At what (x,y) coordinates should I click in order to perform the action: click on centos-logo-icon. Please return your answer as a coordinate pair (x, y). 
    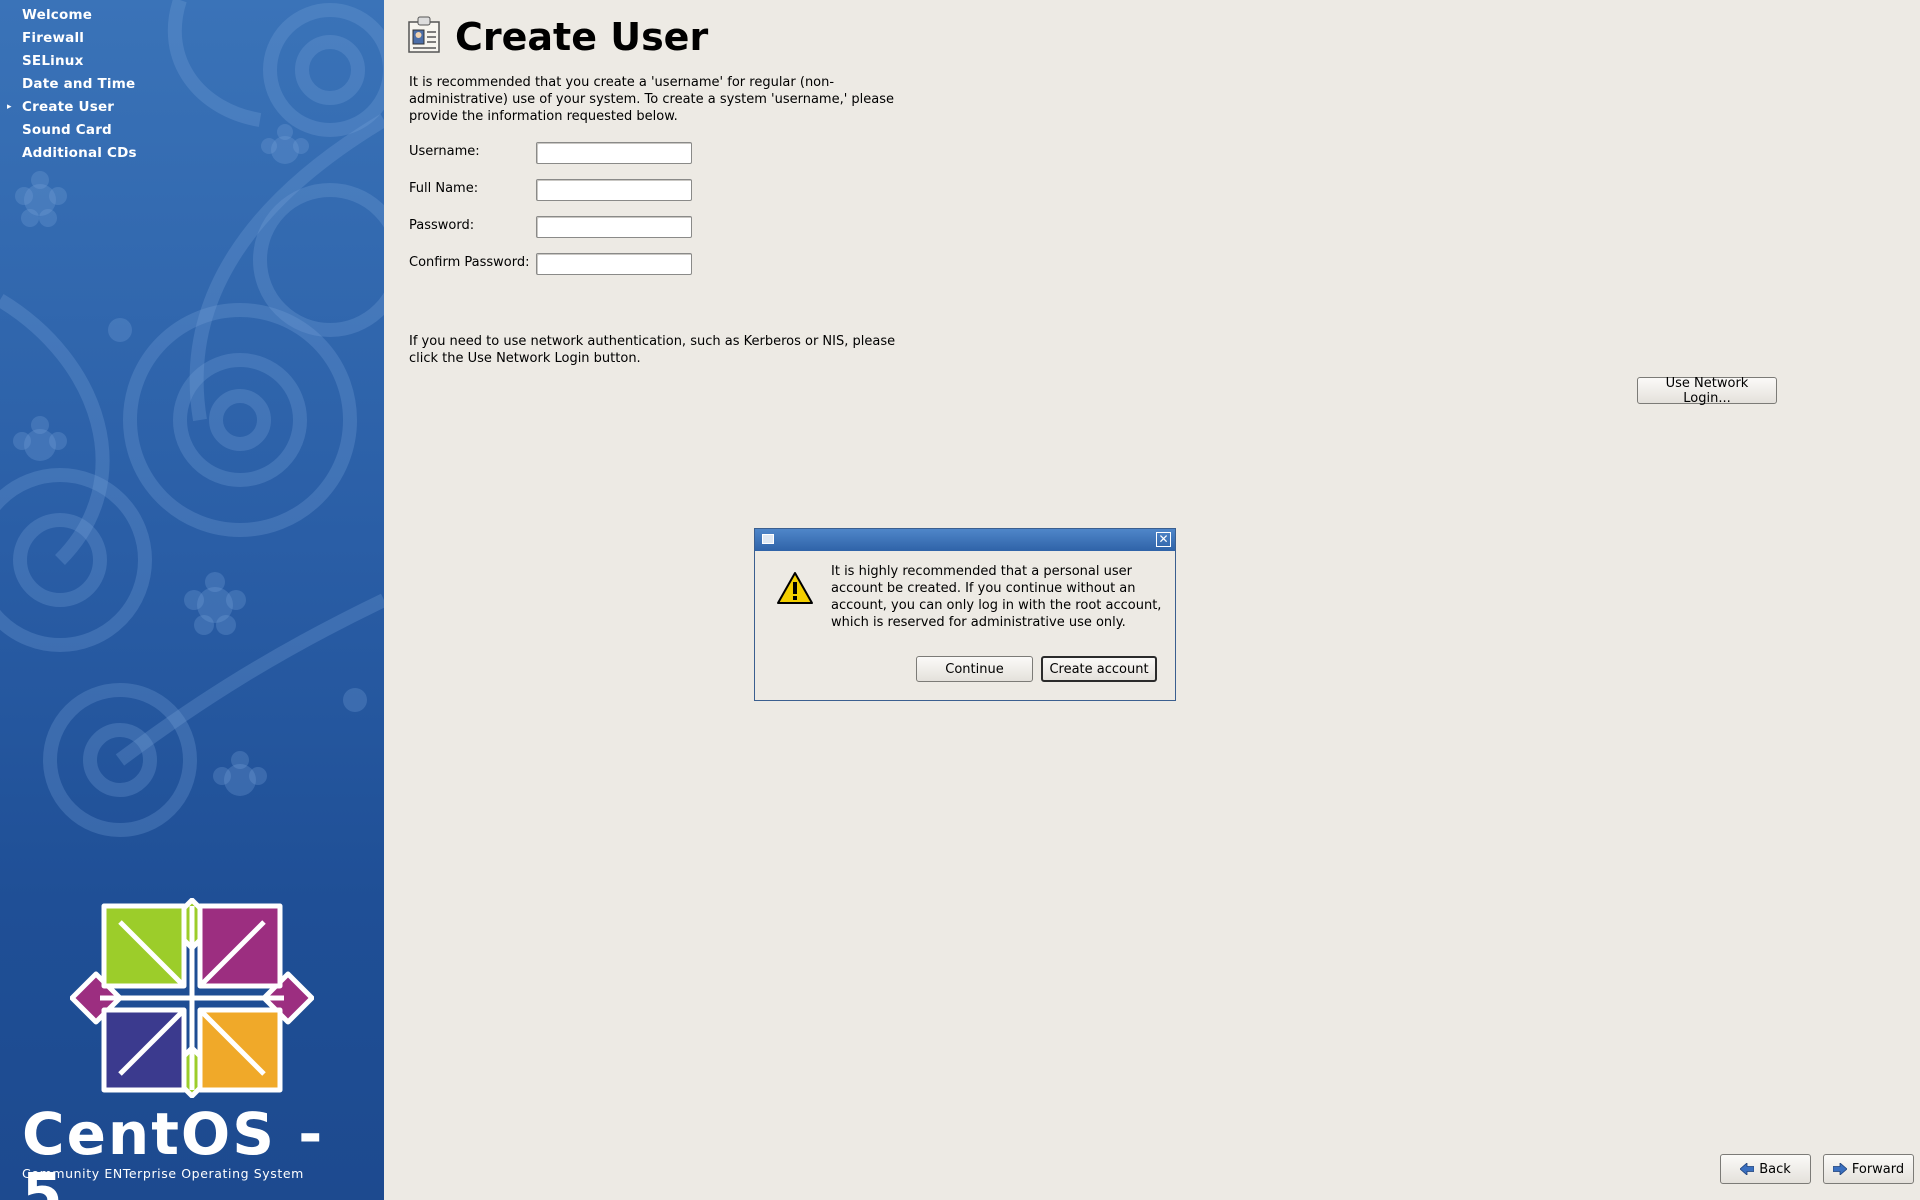
    Looking at the image, I should click on (192, 998).